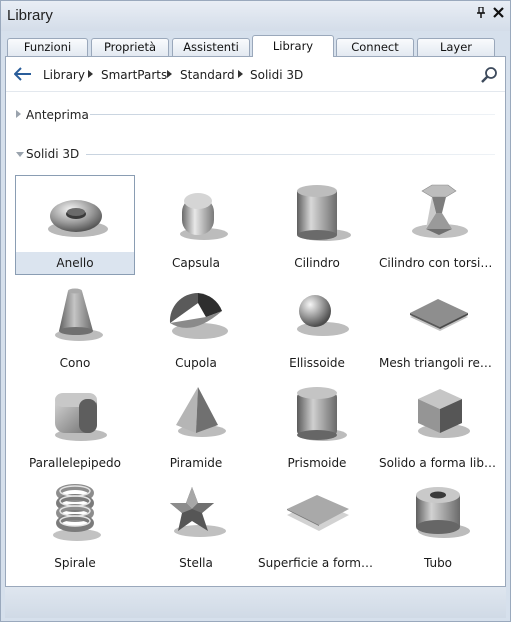 This screenshot has height=622, width=511. Describe the element at coordinates (79, 314) in the screenshot. I see `cone-icon` at that location.